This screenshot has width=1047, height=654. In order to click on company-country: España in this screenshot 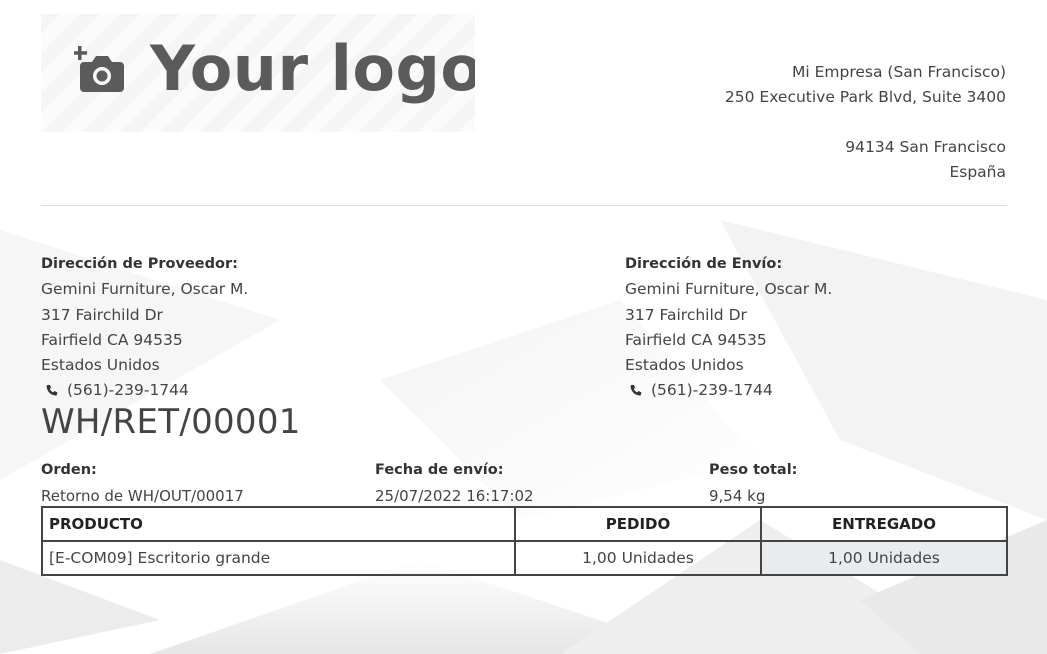, I will do `click(977, 172)`.